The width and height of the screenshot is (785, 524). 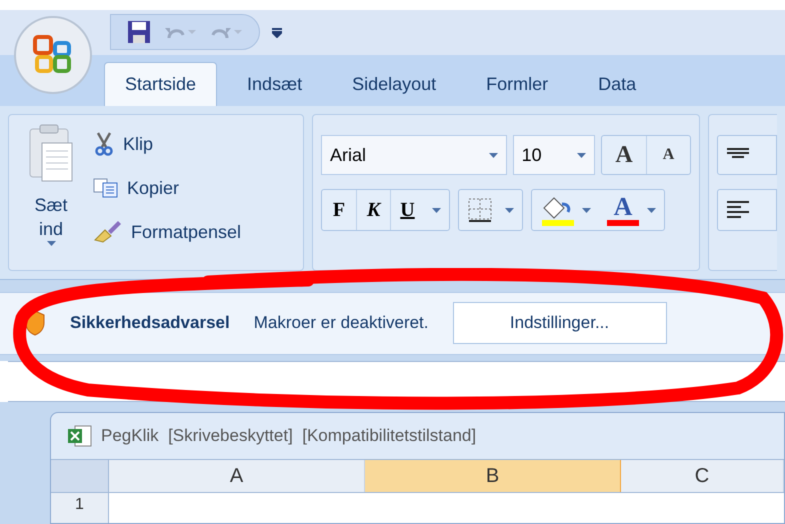 What do you see at coordinates (51, 196) in the screenshot?
I see `paste-button: Sæt ind` at bounding box center [51, 196].